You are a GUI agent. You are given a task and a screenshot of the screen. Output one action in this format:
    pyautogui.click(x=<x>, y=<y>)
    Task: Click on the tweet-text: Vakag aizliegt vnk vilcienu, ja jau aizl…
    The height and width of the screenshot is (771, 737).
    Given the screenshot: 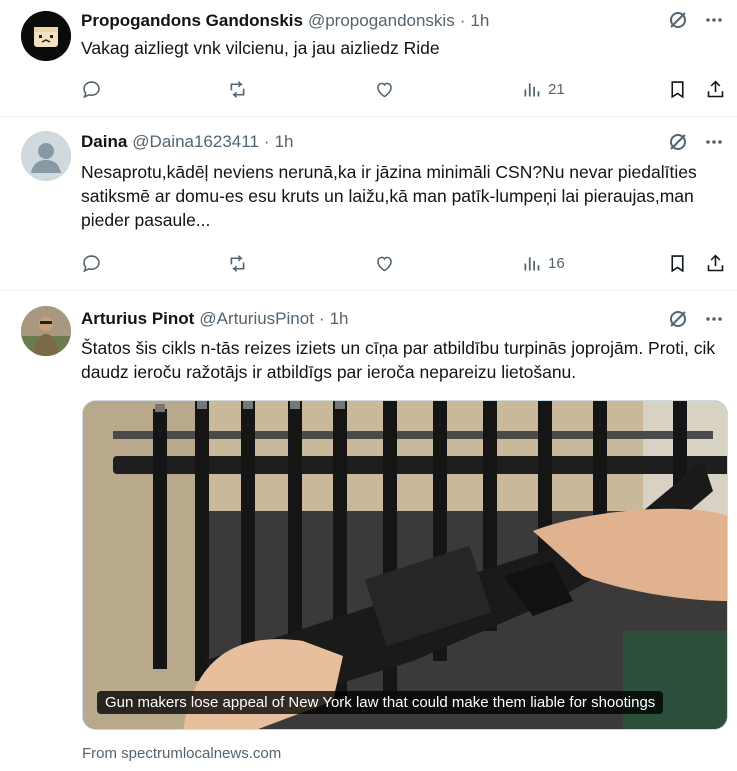 What is the action you would take?
    pyautogui.click(x=260, y=48)
    